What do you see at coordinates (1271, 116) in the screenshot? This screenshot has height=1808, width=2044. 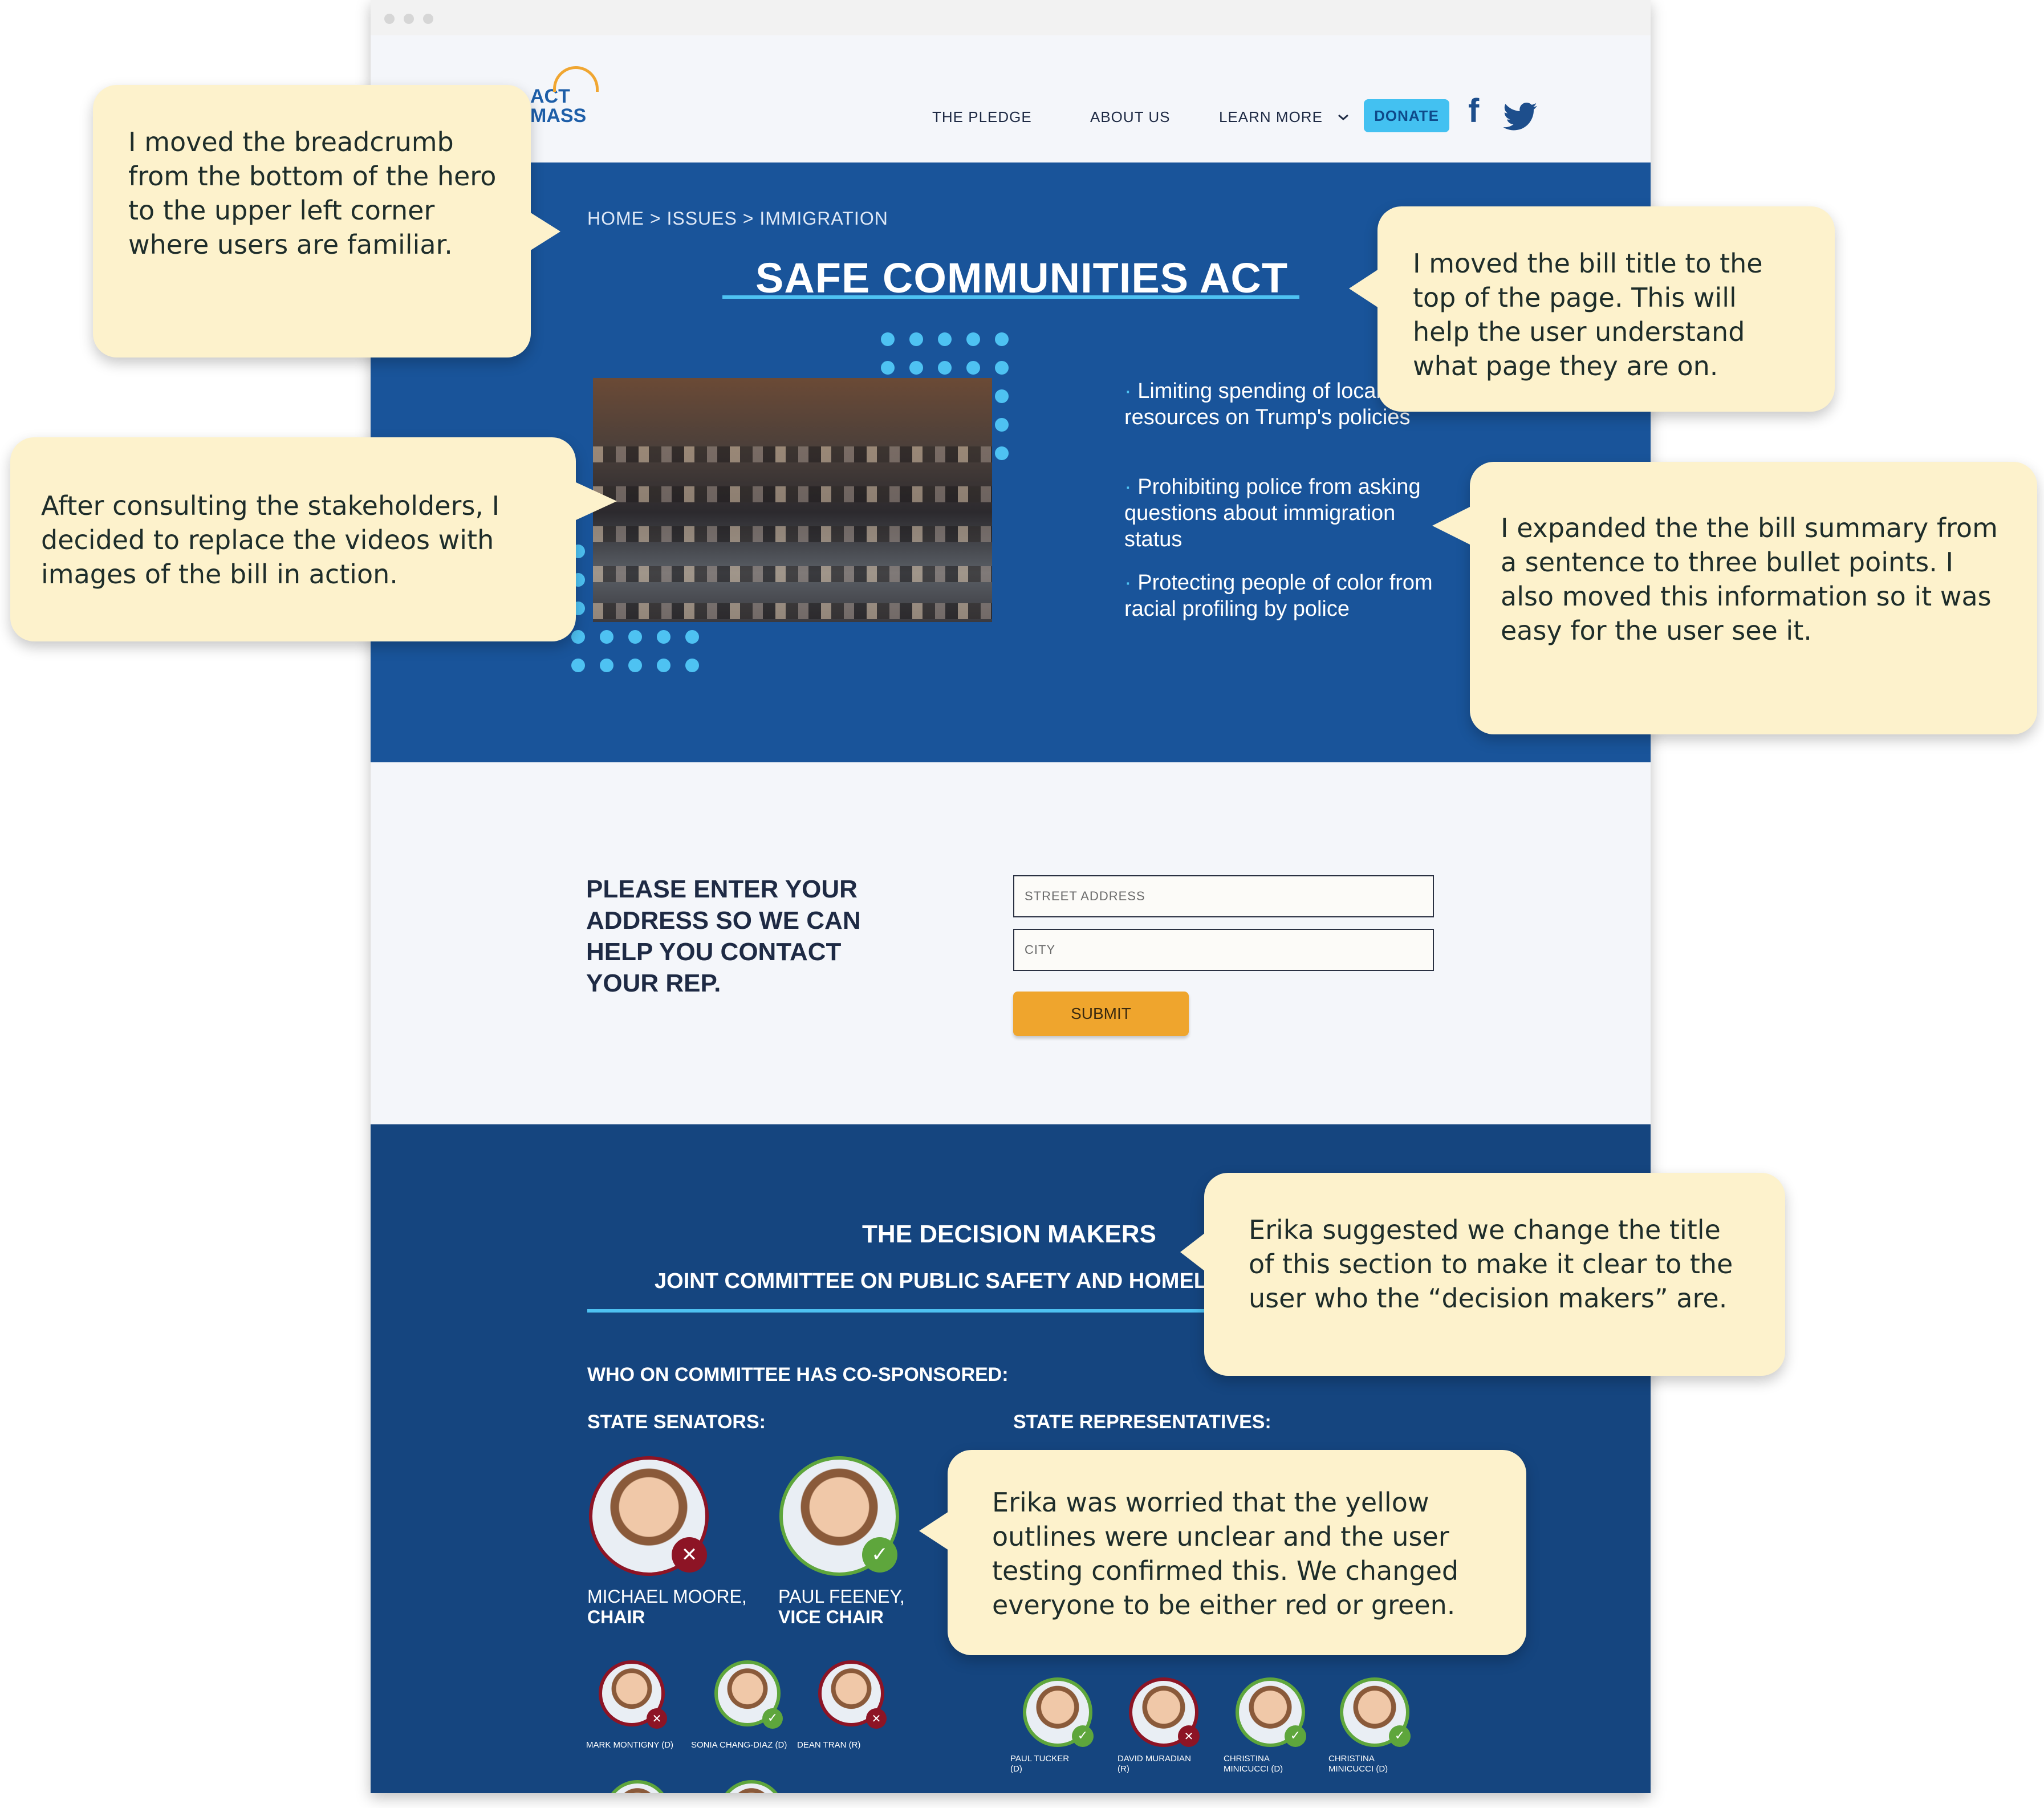 I see `nav-link-learn-more-label: LEARN MORE` at bounding box center [1271, 116].